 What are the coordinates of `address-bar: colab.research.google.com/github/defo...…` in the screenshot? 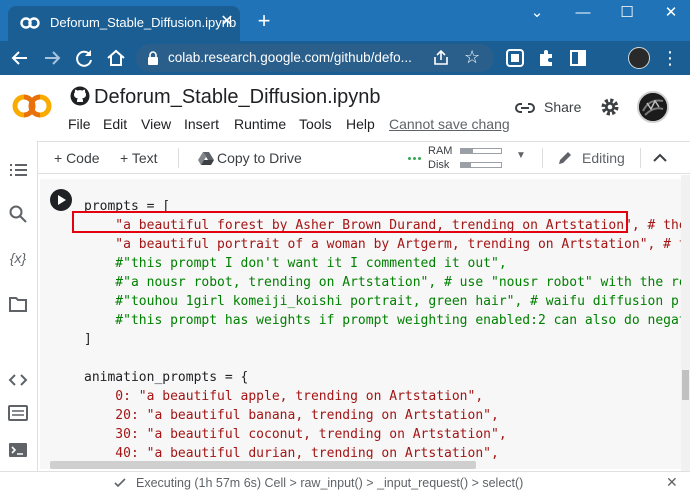 It's located at (315, 58).